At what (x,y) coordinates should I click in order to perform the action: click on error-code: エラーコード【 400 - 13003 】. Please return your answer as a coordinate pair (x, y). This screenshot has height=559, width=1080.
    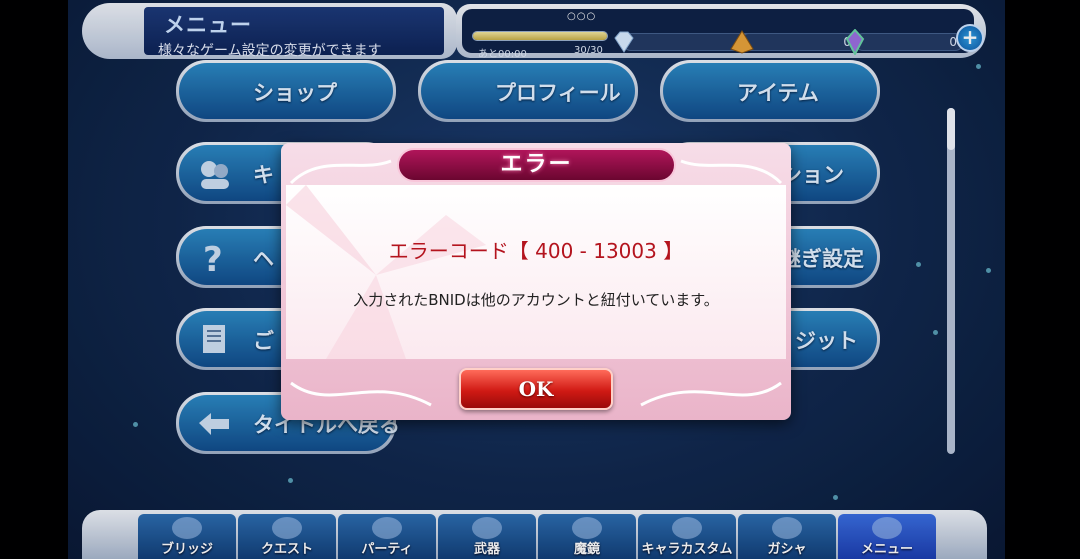
    Looking at the image, I should click on (536, 251).